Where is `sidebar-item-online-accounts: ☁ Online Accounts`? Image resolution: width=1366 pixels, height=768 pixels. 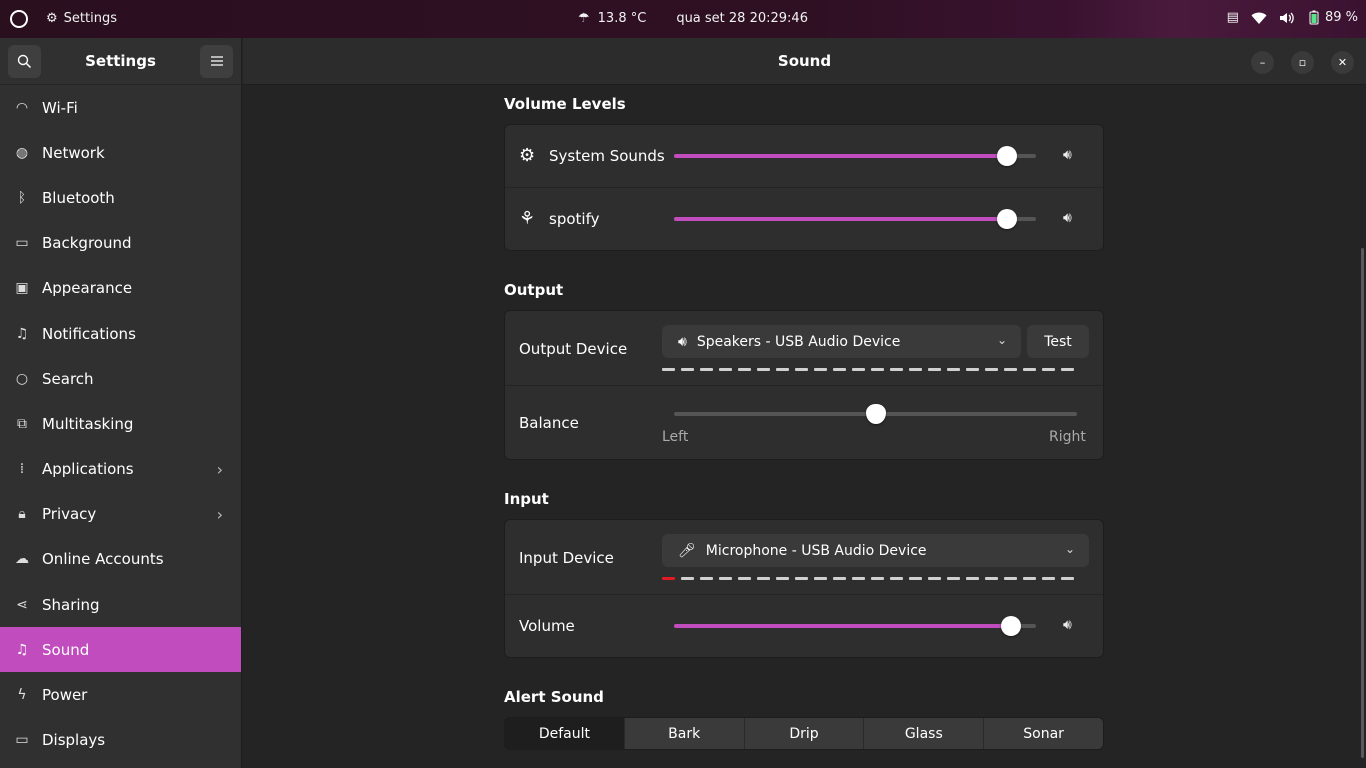 sidebar-item-online-accounts: ☁ Online Accounts is located at coordinates (120, 559).